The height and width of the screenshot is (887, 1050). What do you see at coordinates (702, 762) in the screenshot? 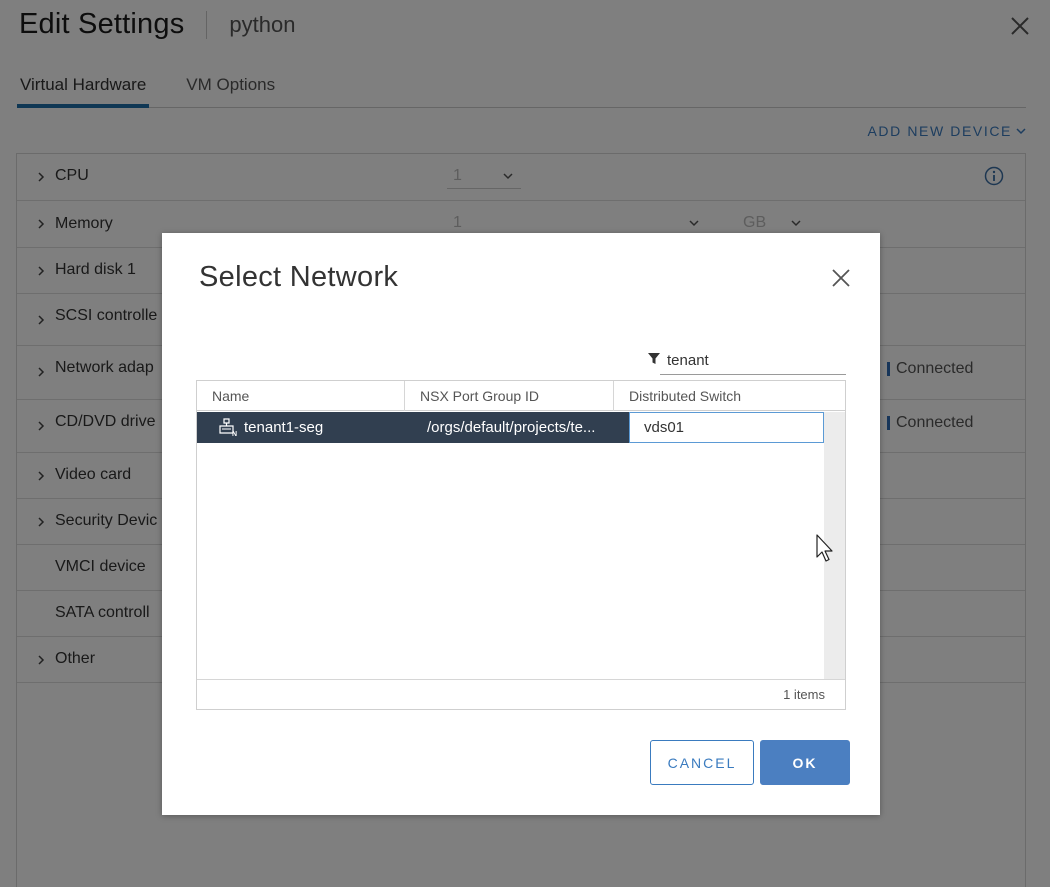
I see `cancel-button: CANCEL` at bounding box center [702, 762].